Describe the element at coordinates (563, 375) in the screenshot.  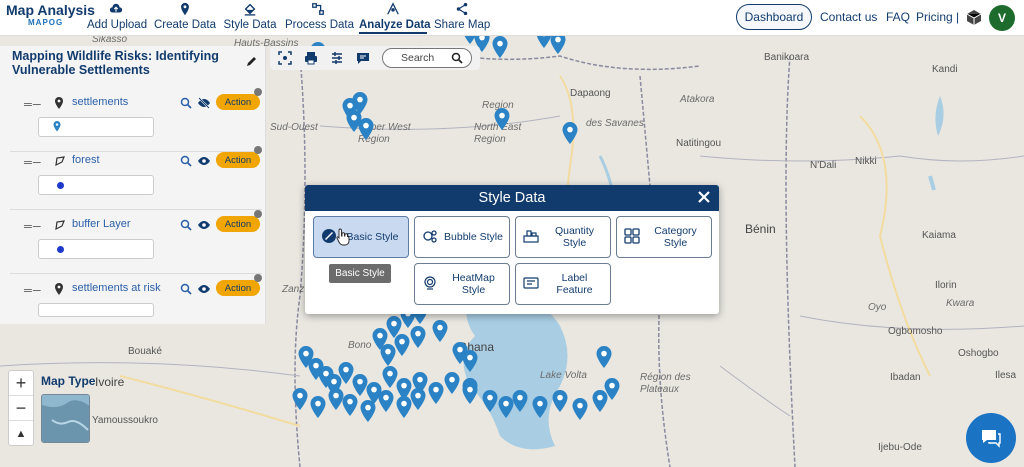
I see `map-label-lake-volta: Lake Volta` at that location.